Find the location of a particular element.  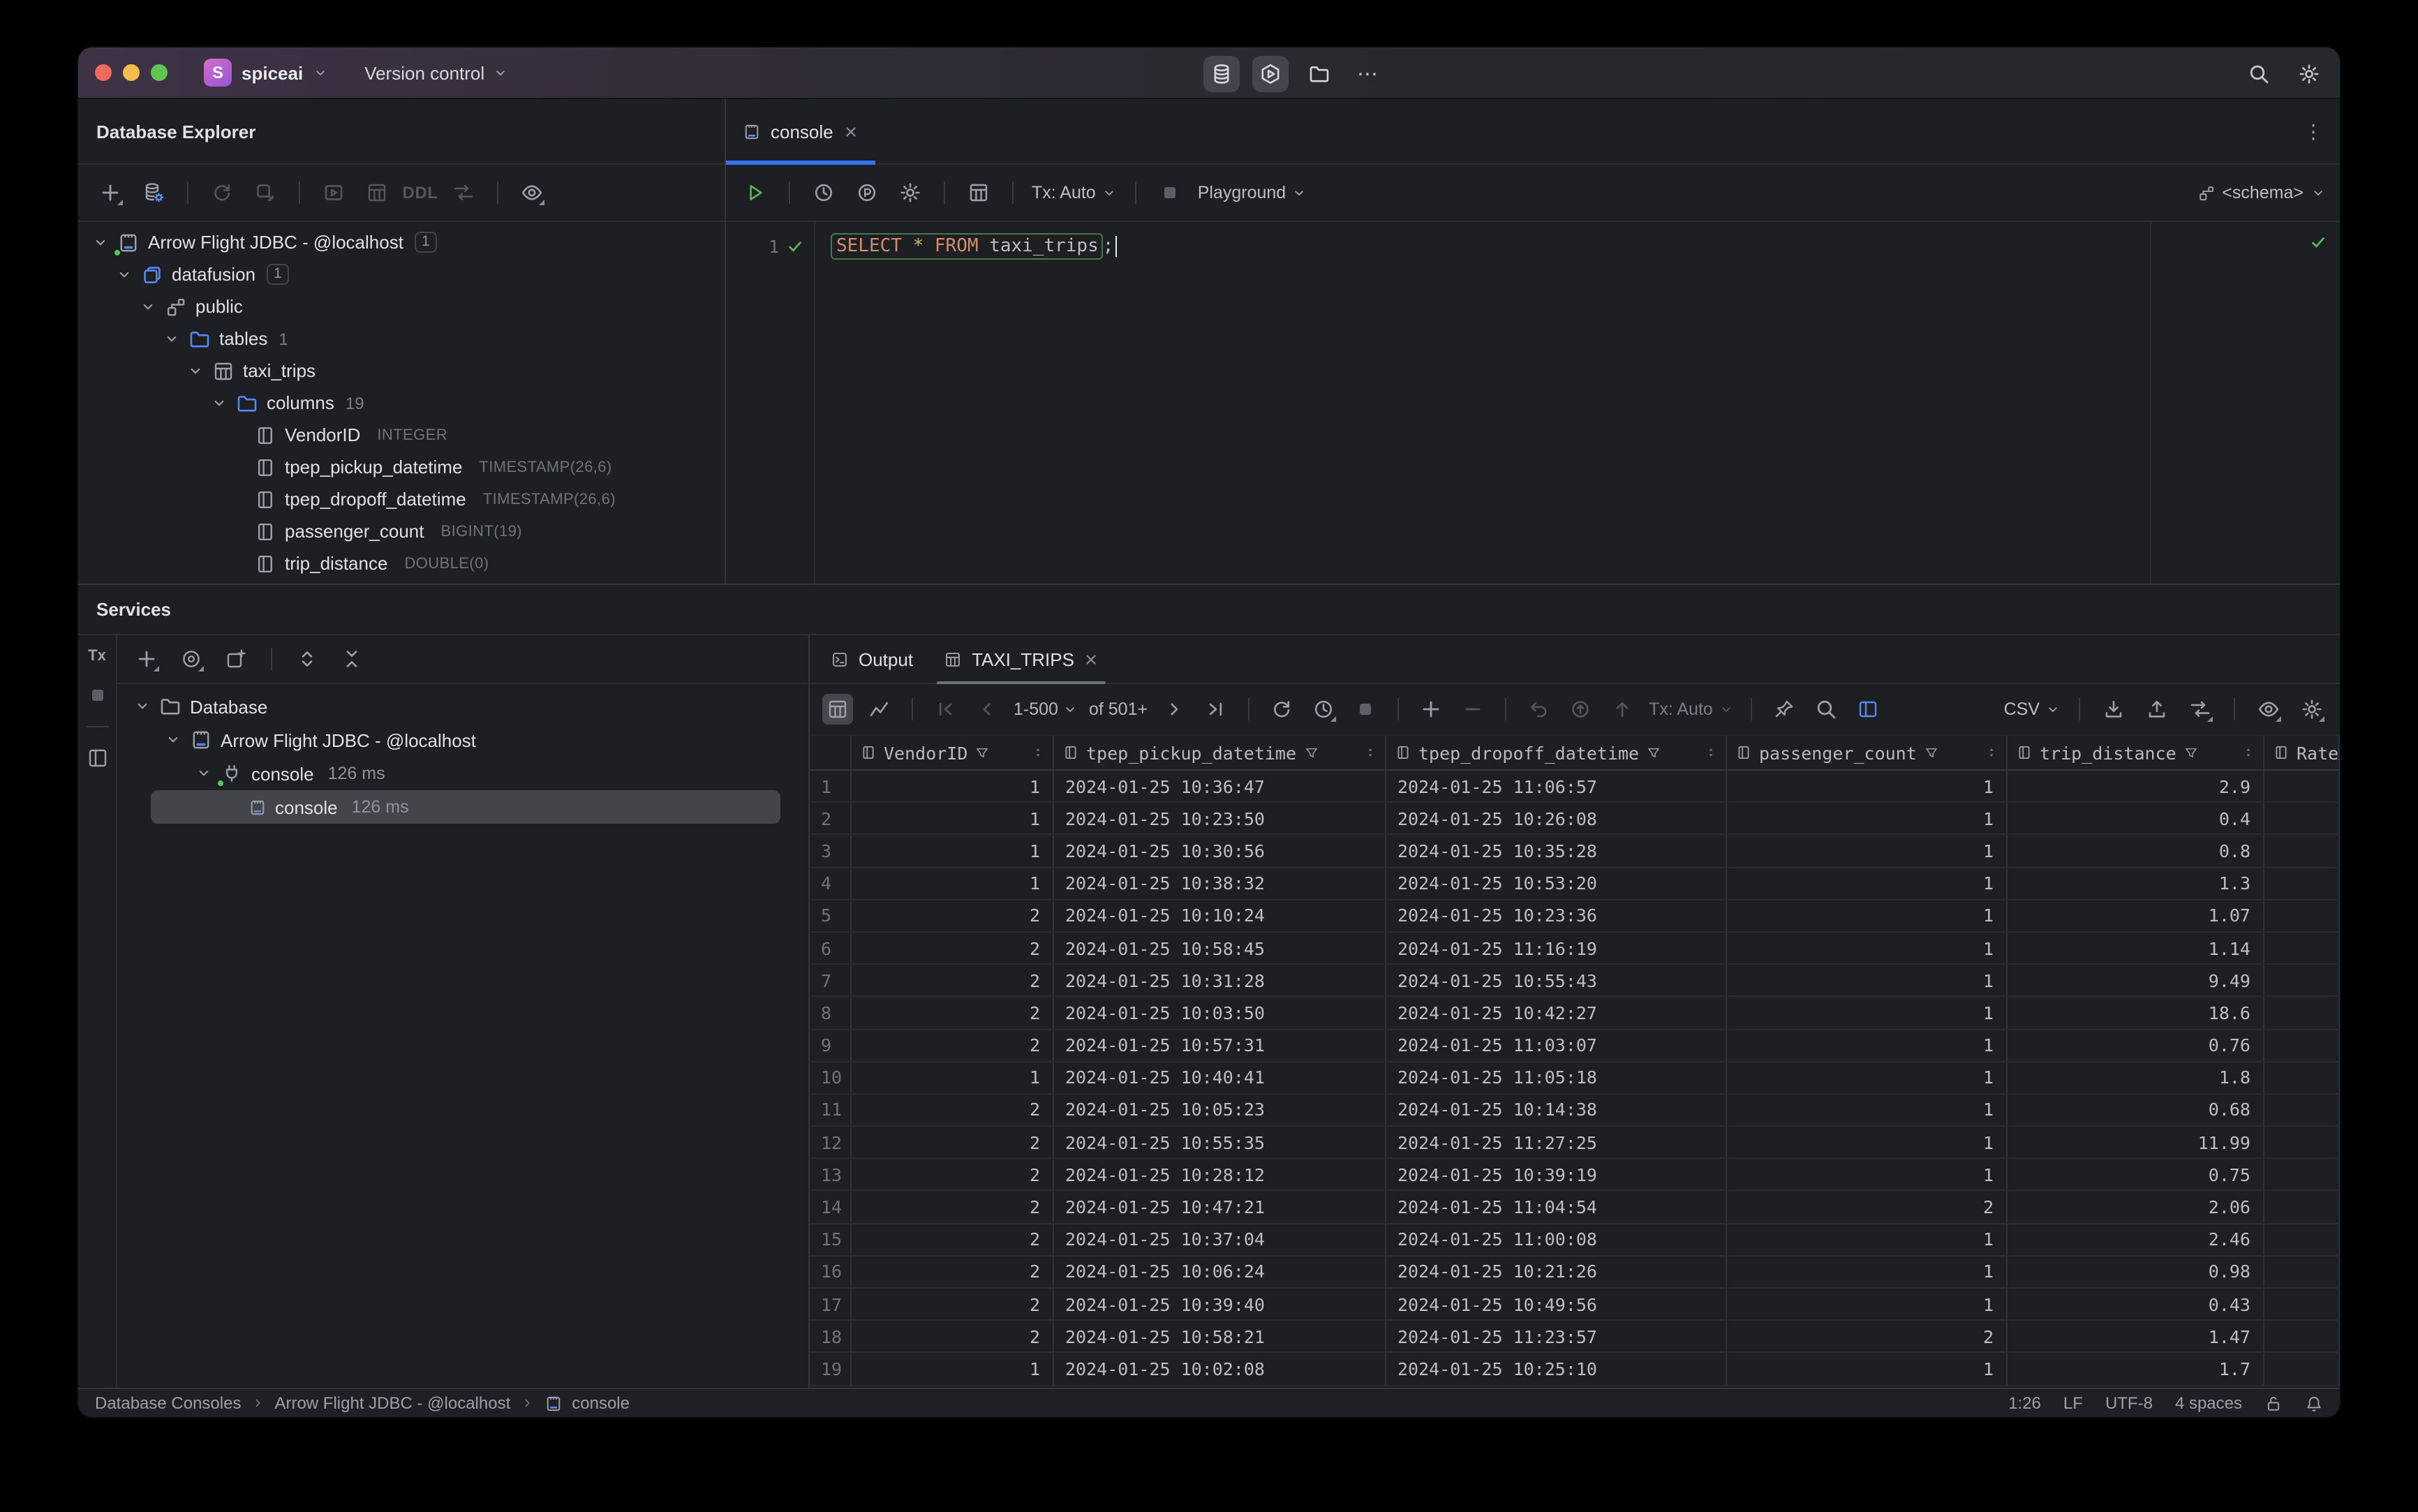

grid-column-header: VendorID is located at coordinates (953, 752).